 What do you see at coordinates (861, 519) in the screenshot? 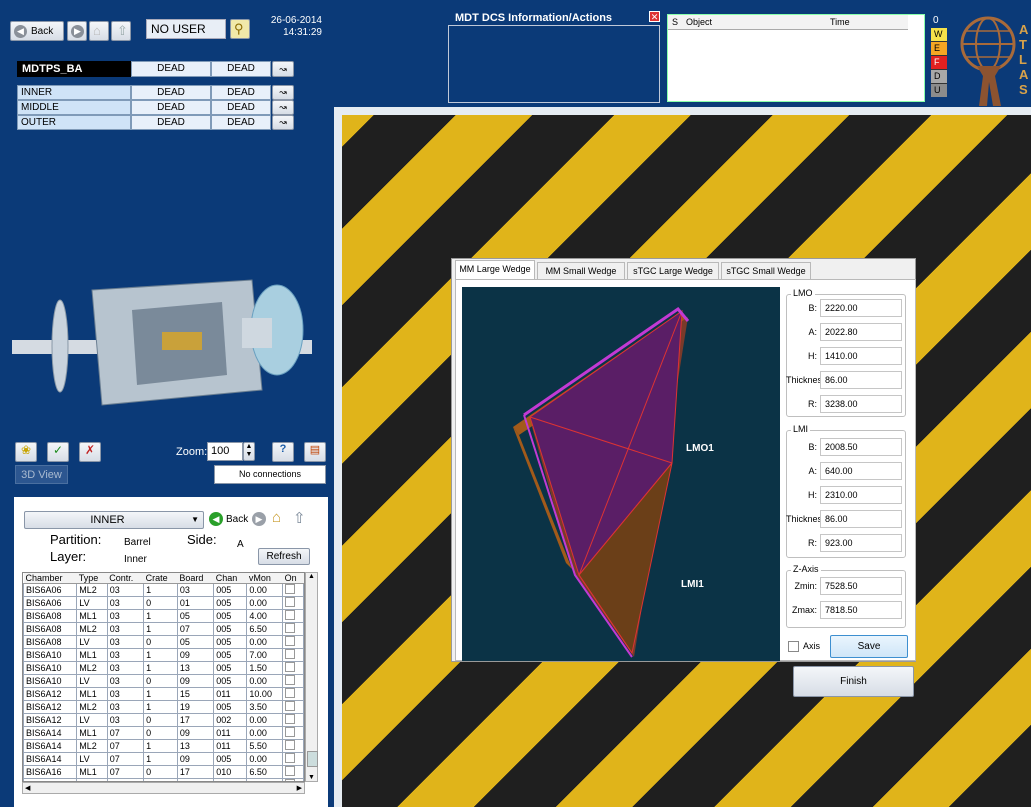
I see `lmi-thickness-input: 86.00` at bounding box center [861, 519].